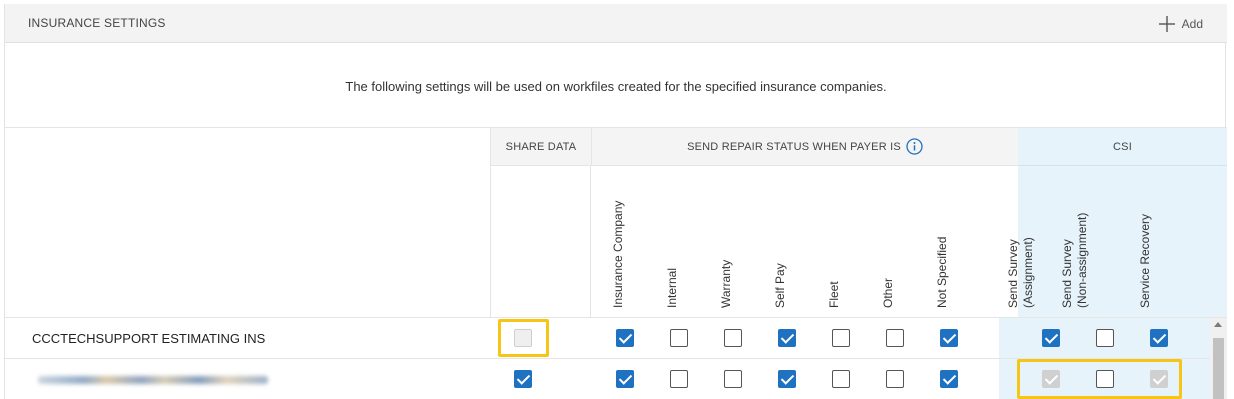 This screenshot has width=1234, height=399. Describe the element at coordinates (1074, 260) in the screenshot. I see `col-label: Send Survey (Non-assignment)` at that location.